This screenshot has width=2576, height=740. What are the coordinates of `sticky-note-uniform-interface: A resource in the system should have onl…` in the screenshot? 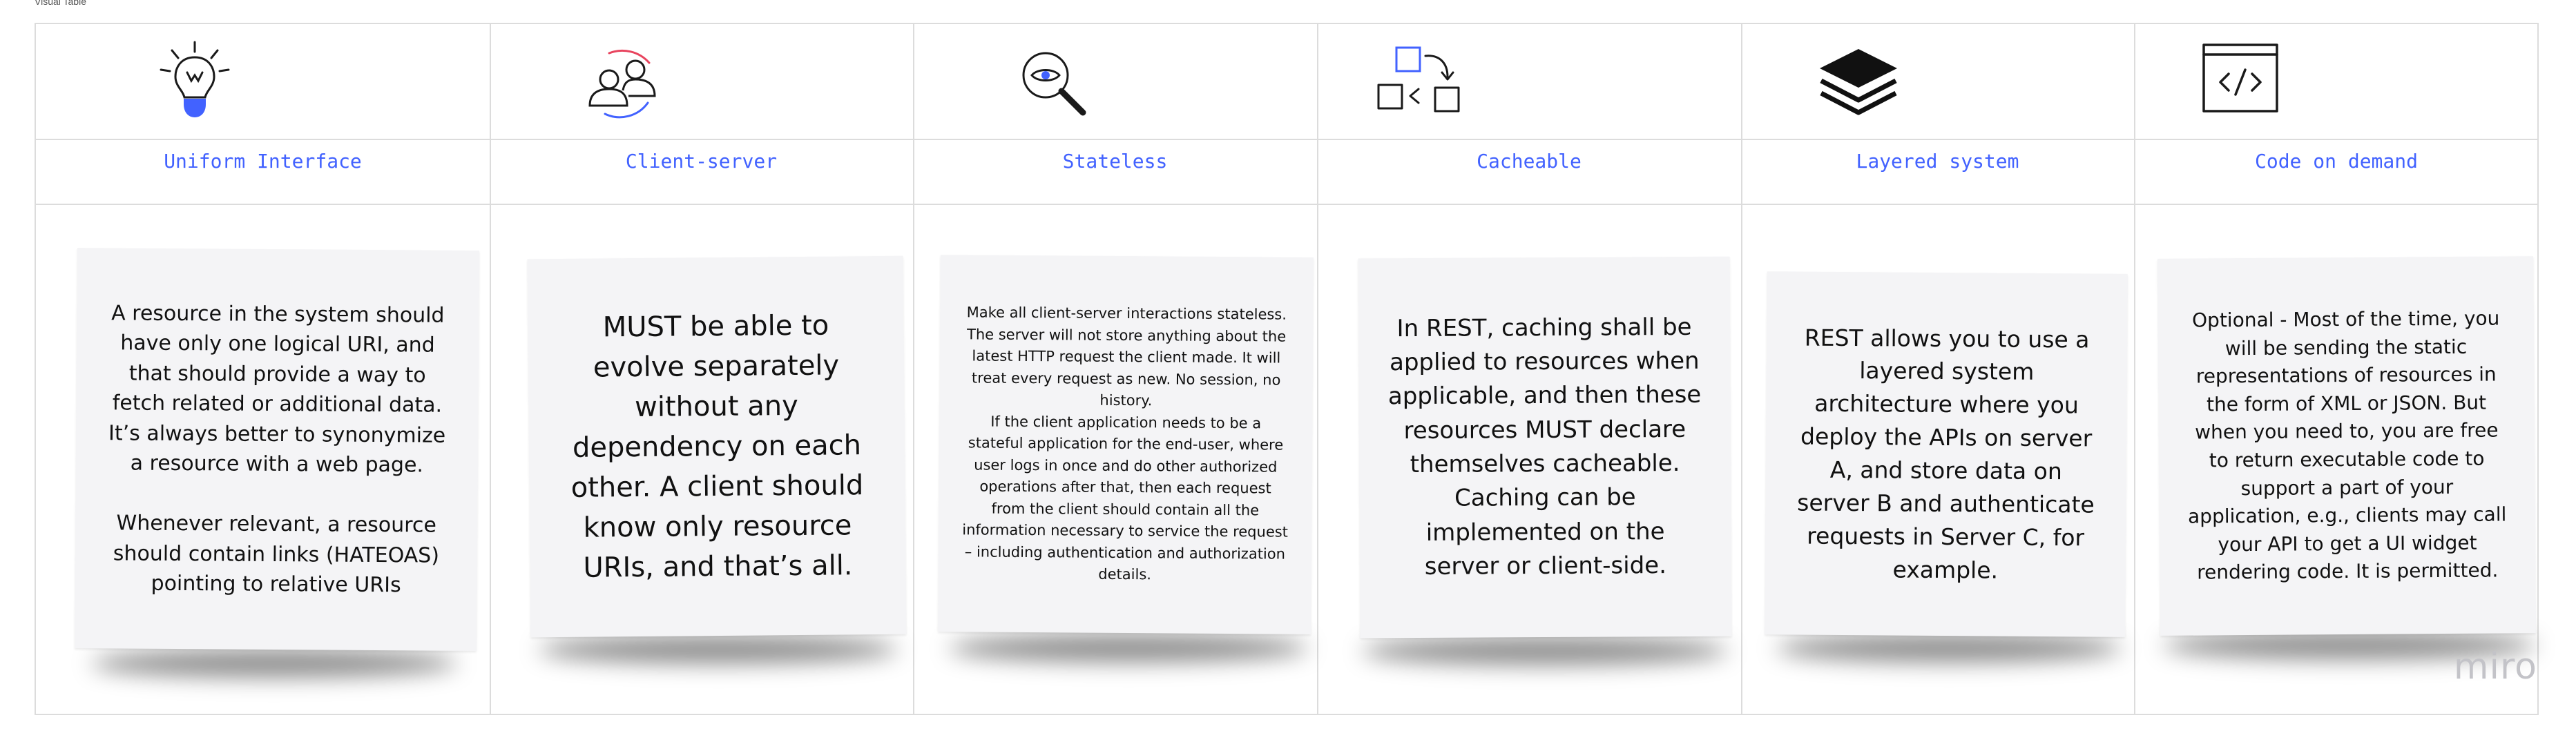 It's located at (277, 450).